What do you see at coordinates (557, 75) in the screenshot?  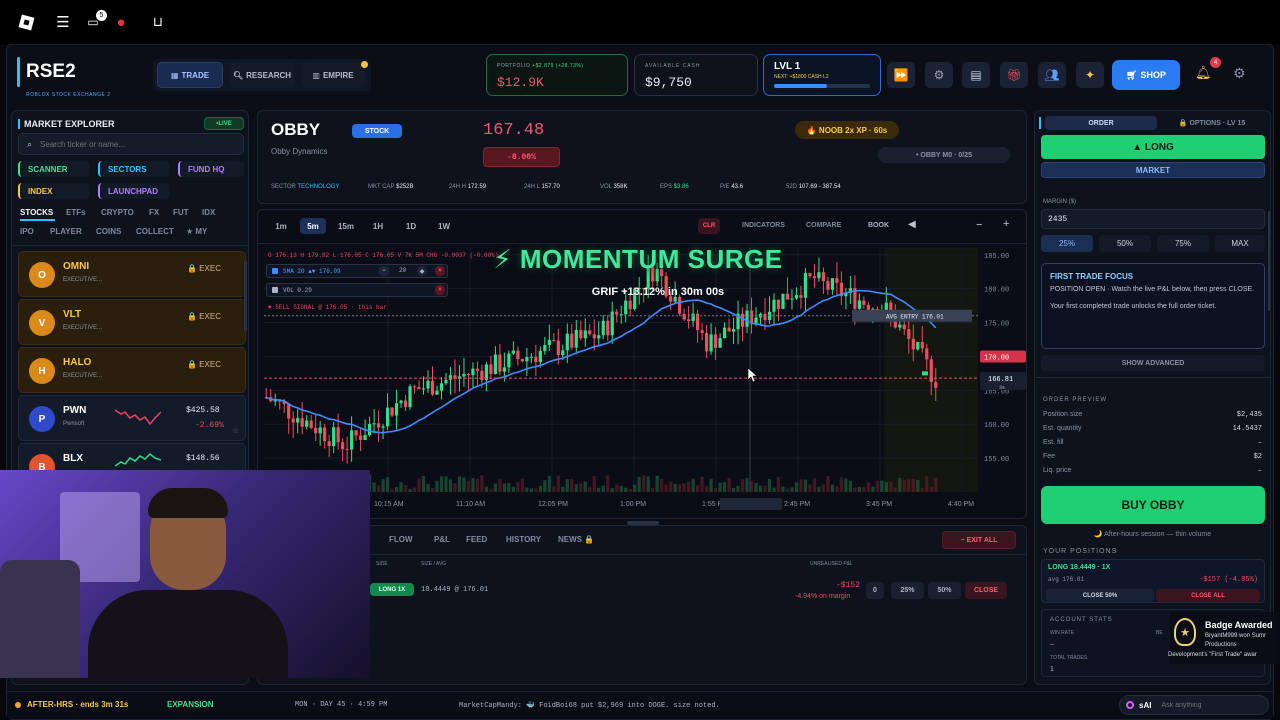 I see `portfolio-card: PORTFOLIO +$2,879 (+28.73%) $12.9K` at bounding box center [557, 75].